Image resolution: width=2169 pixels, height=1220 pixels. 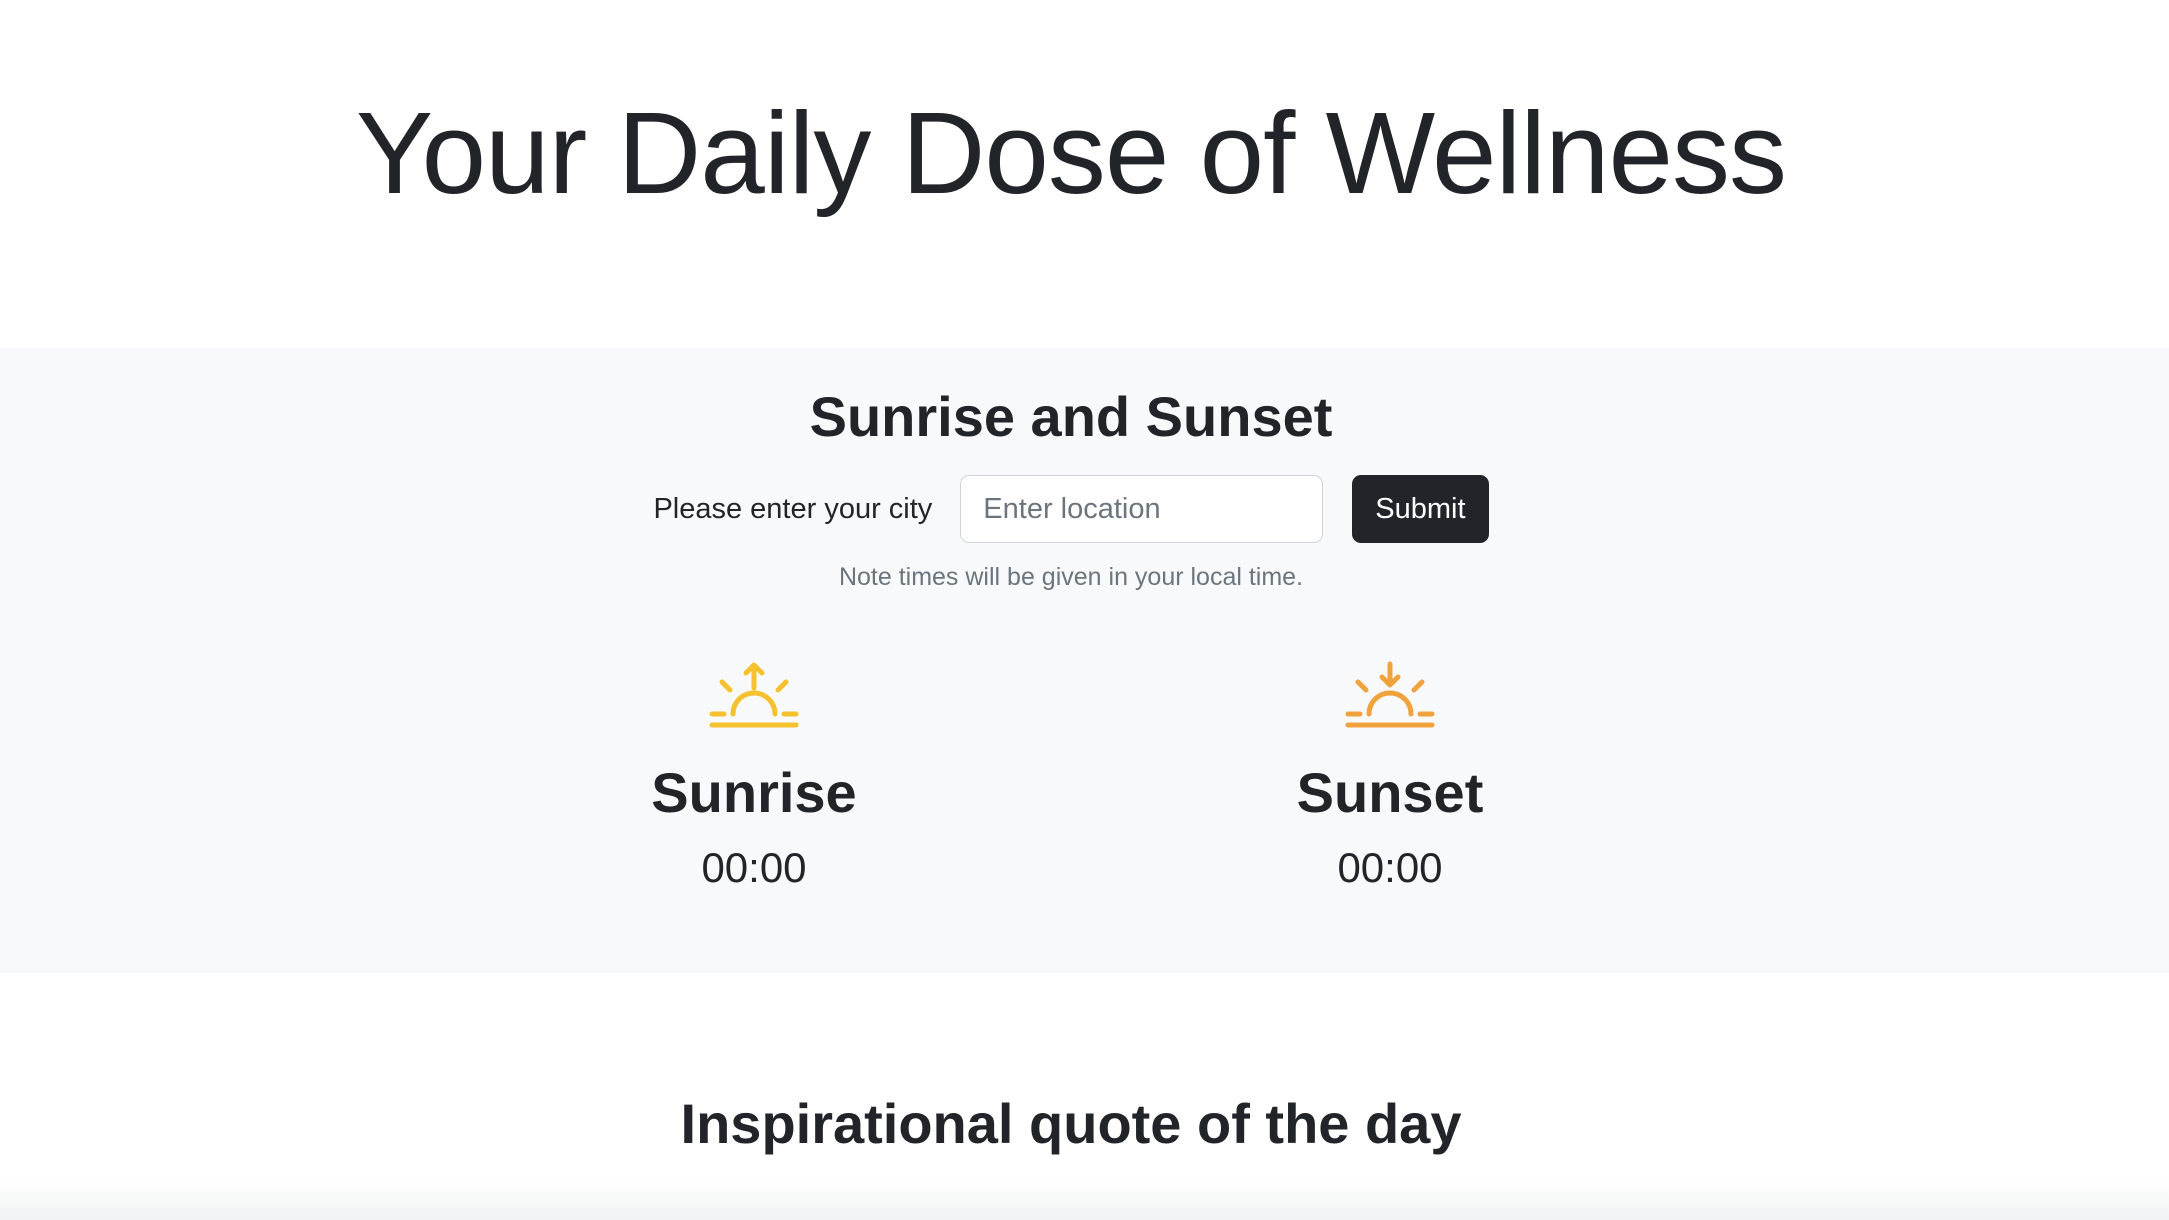 I want to click on sunset-label: Sunset, so click(x=1390, y=792).